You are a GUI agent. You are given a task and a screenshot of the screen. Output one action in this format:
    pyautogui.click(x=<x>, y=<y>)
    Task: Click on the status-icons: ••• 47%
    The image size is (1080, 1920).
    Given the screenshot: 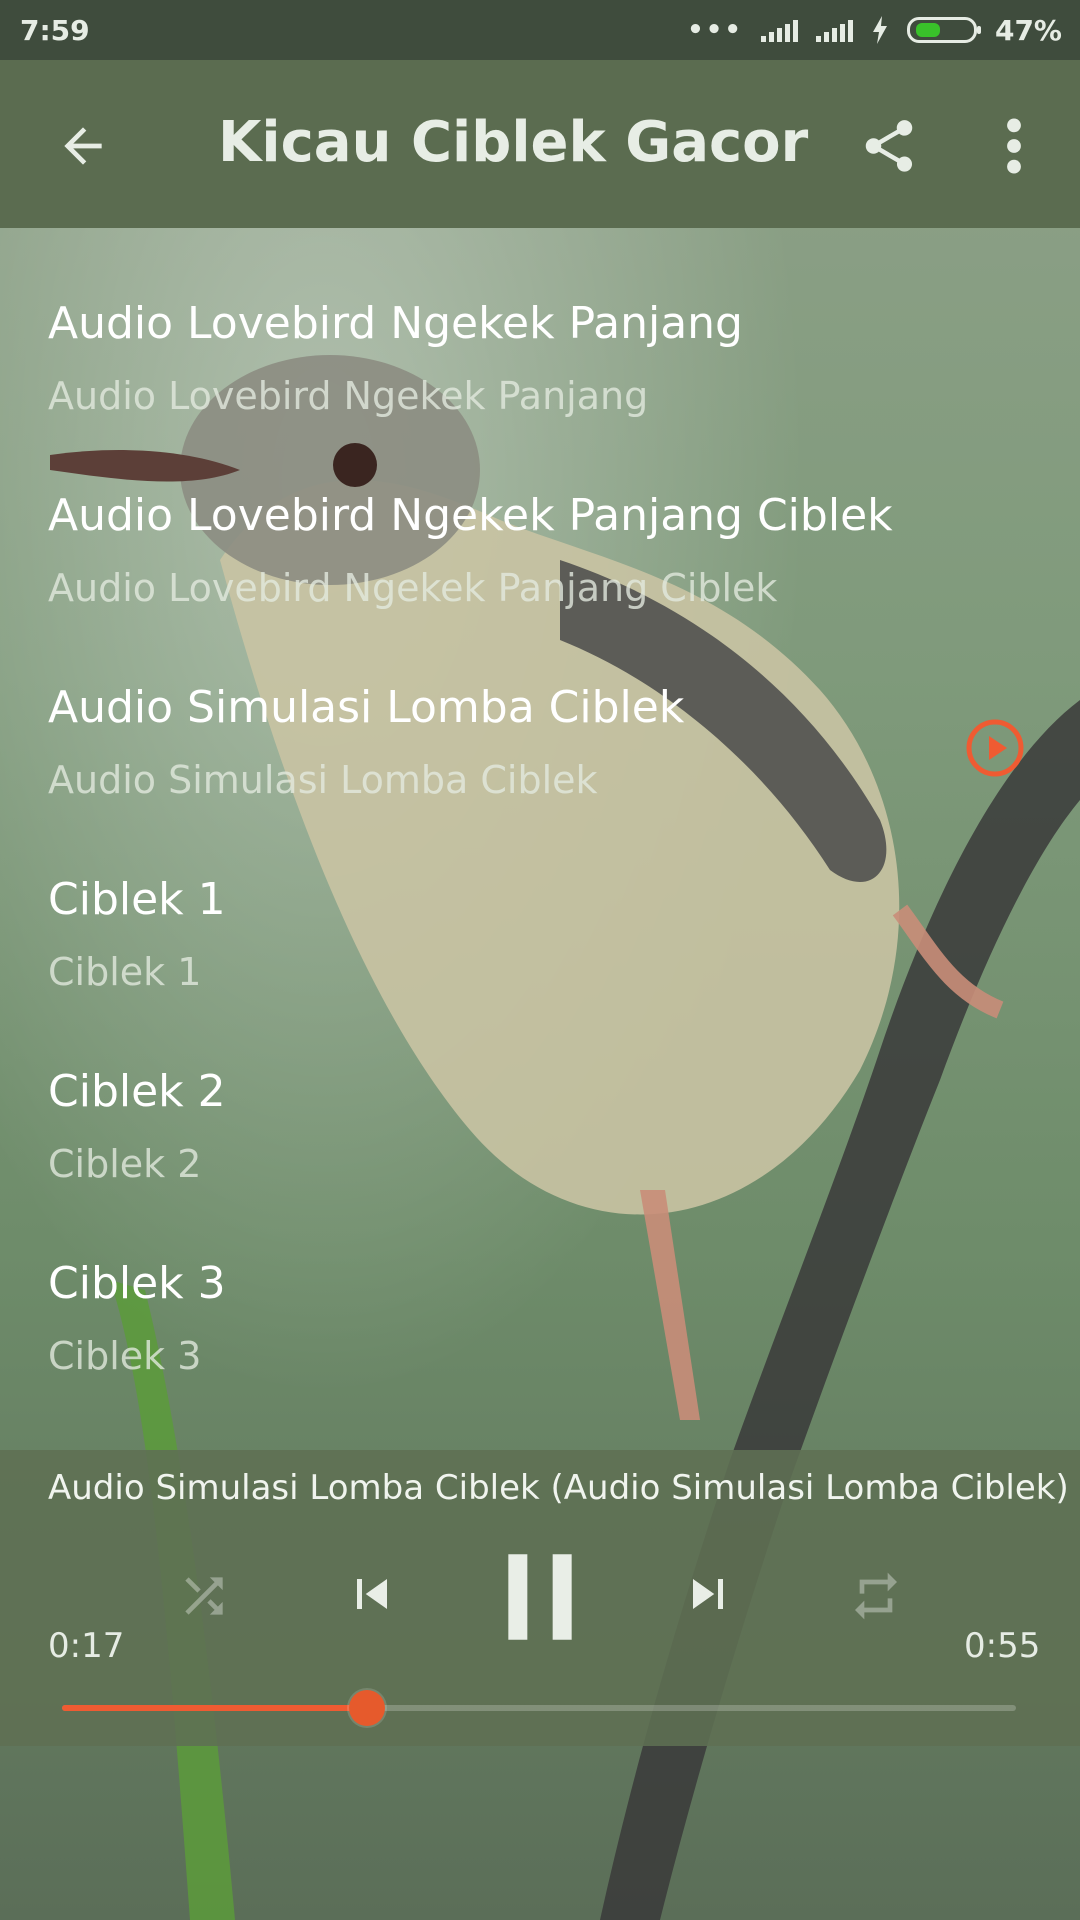 What is the action you would take?
    pyautogui.click(x=874, y=30)
    